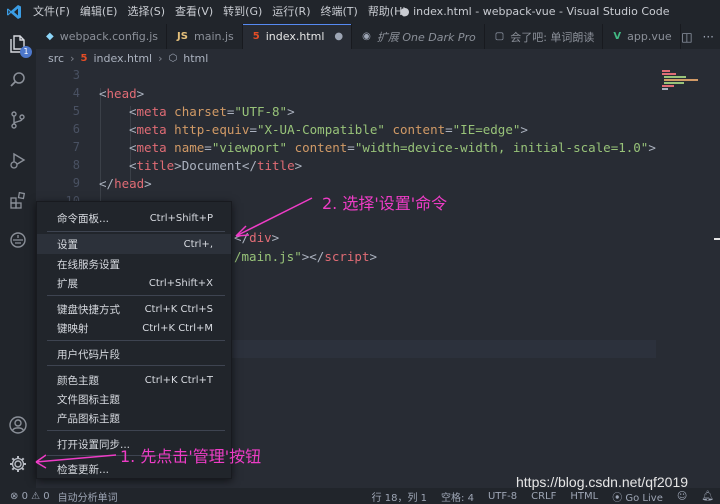 This screenshot has height=504, width=720. Describe the element at coordinates (457, 496) in the screenshot. I see `indentation: 空格: 4` at that location.